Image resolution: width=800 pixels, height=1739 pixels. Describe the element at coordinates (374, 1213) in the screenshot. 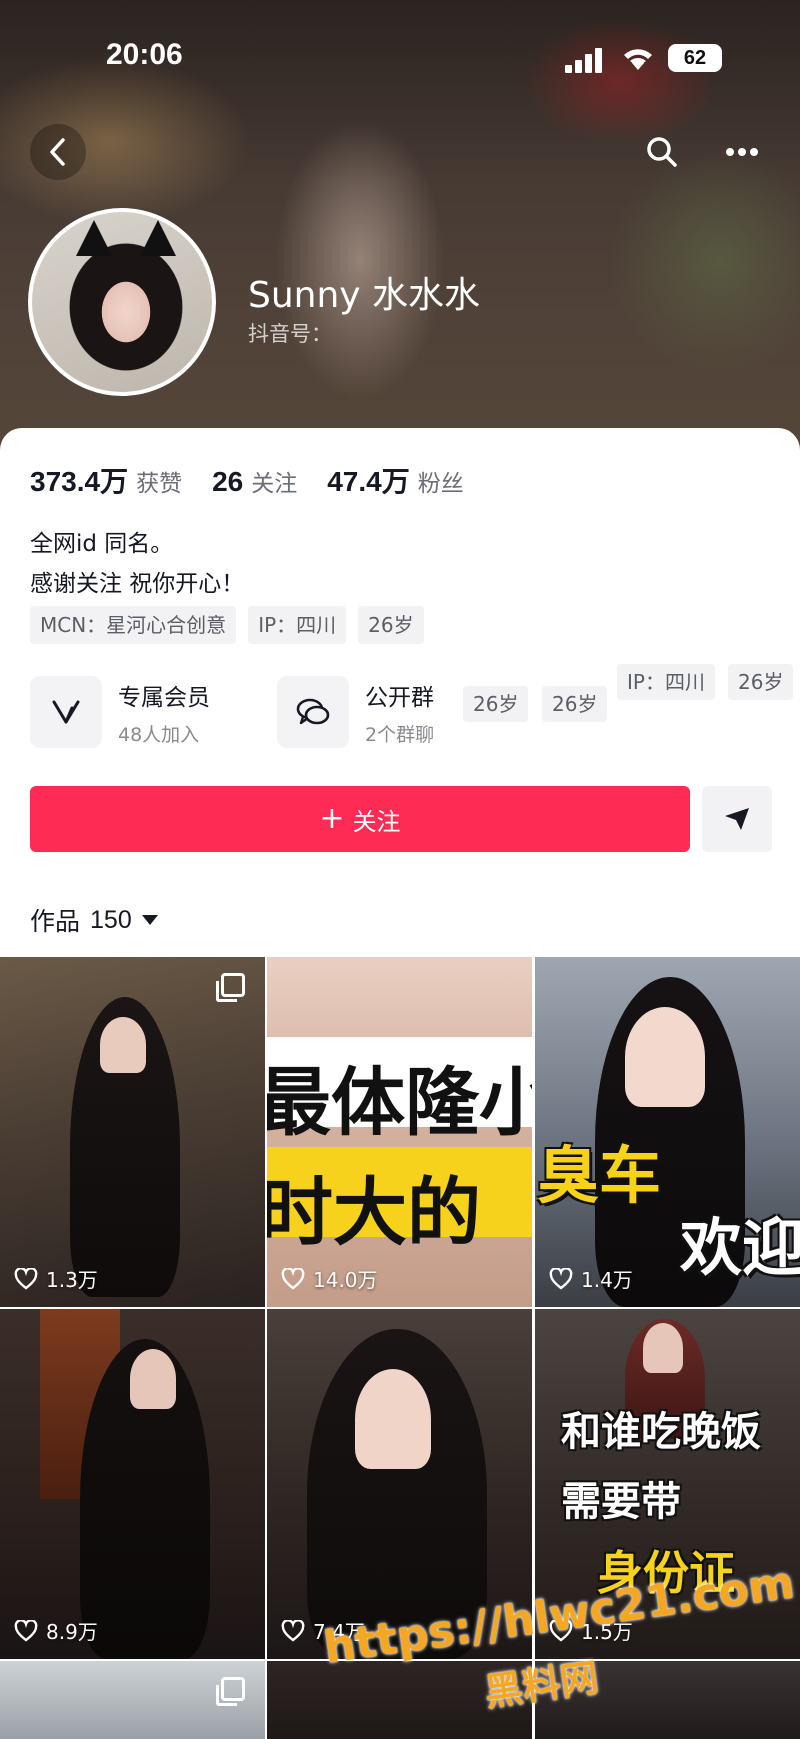

I see `video-caption: 时大的` at that location.